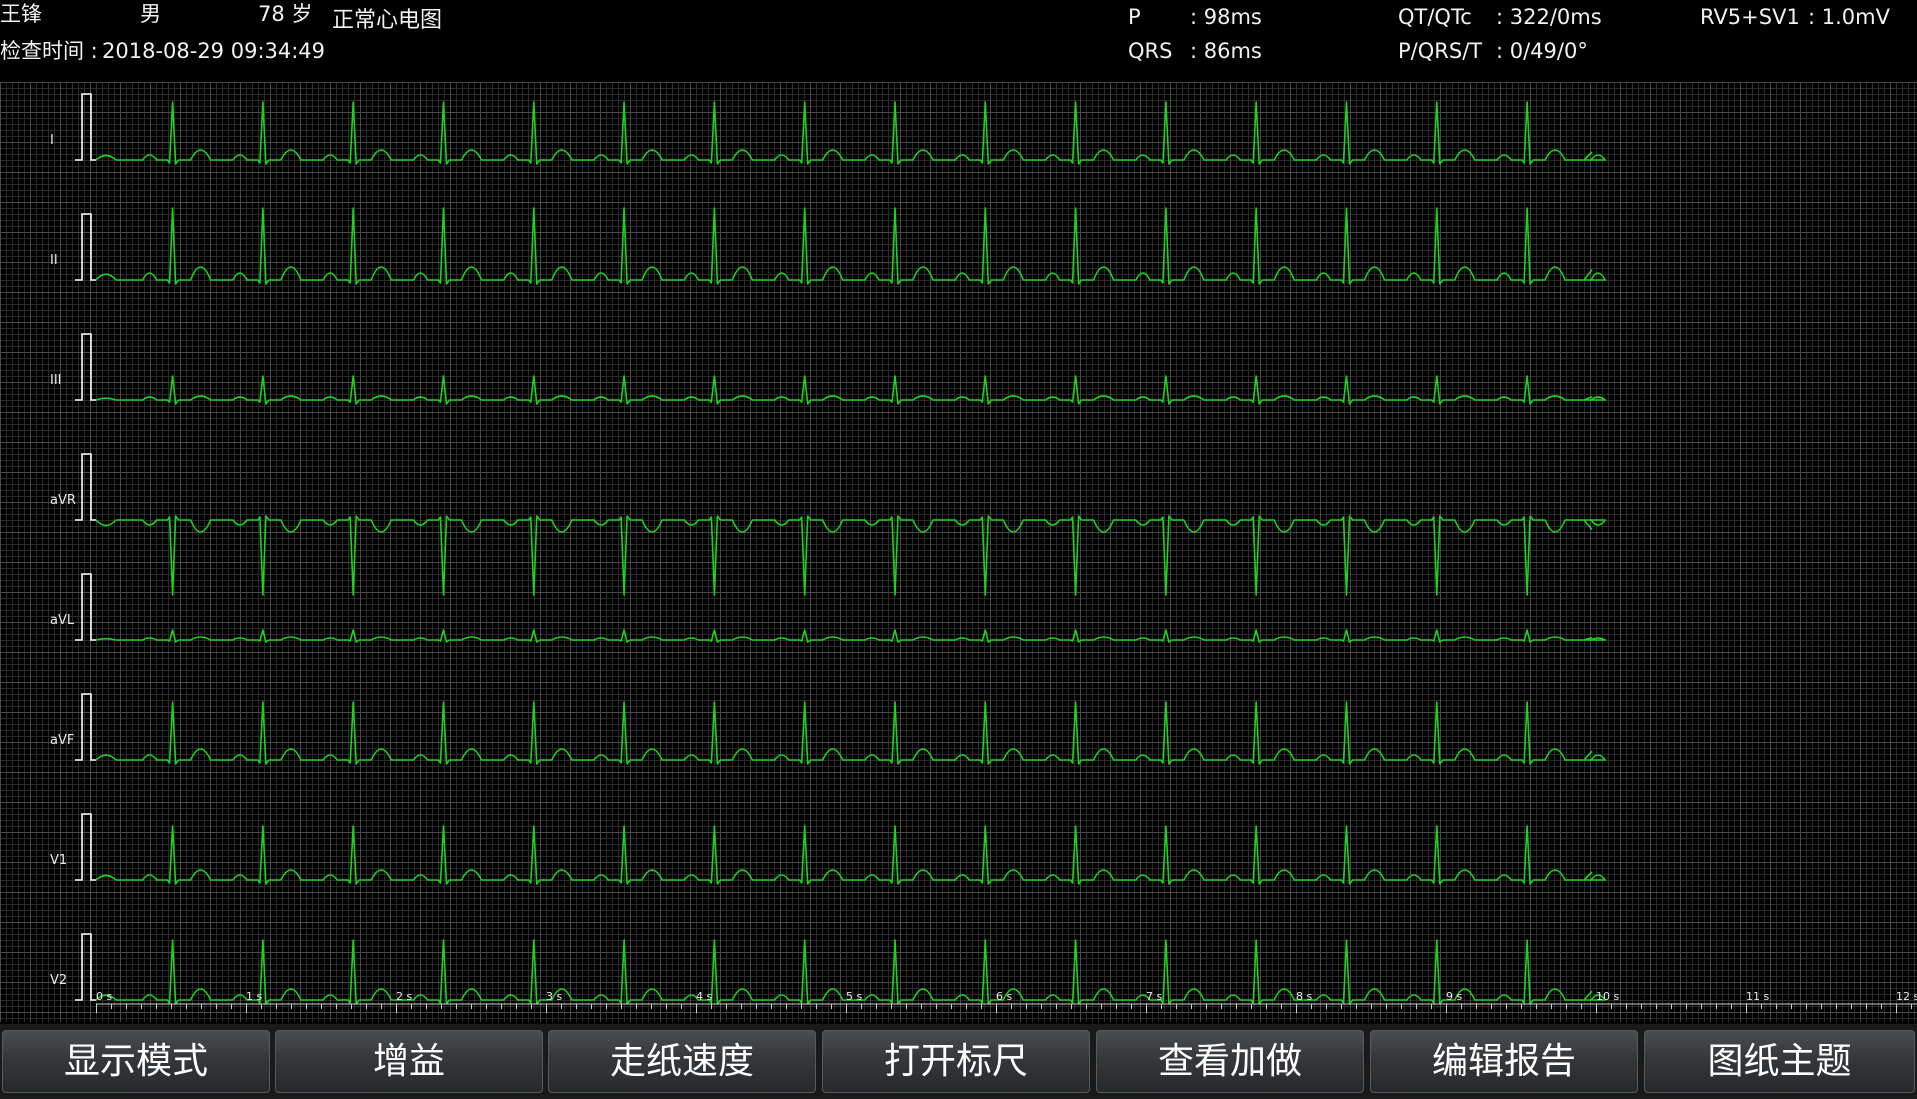 The image size is (1917, 1099). What do you see at coordinates (58, 980) in the screenshot?
I see `lead-label: V2` at bounding box center [58, 980].